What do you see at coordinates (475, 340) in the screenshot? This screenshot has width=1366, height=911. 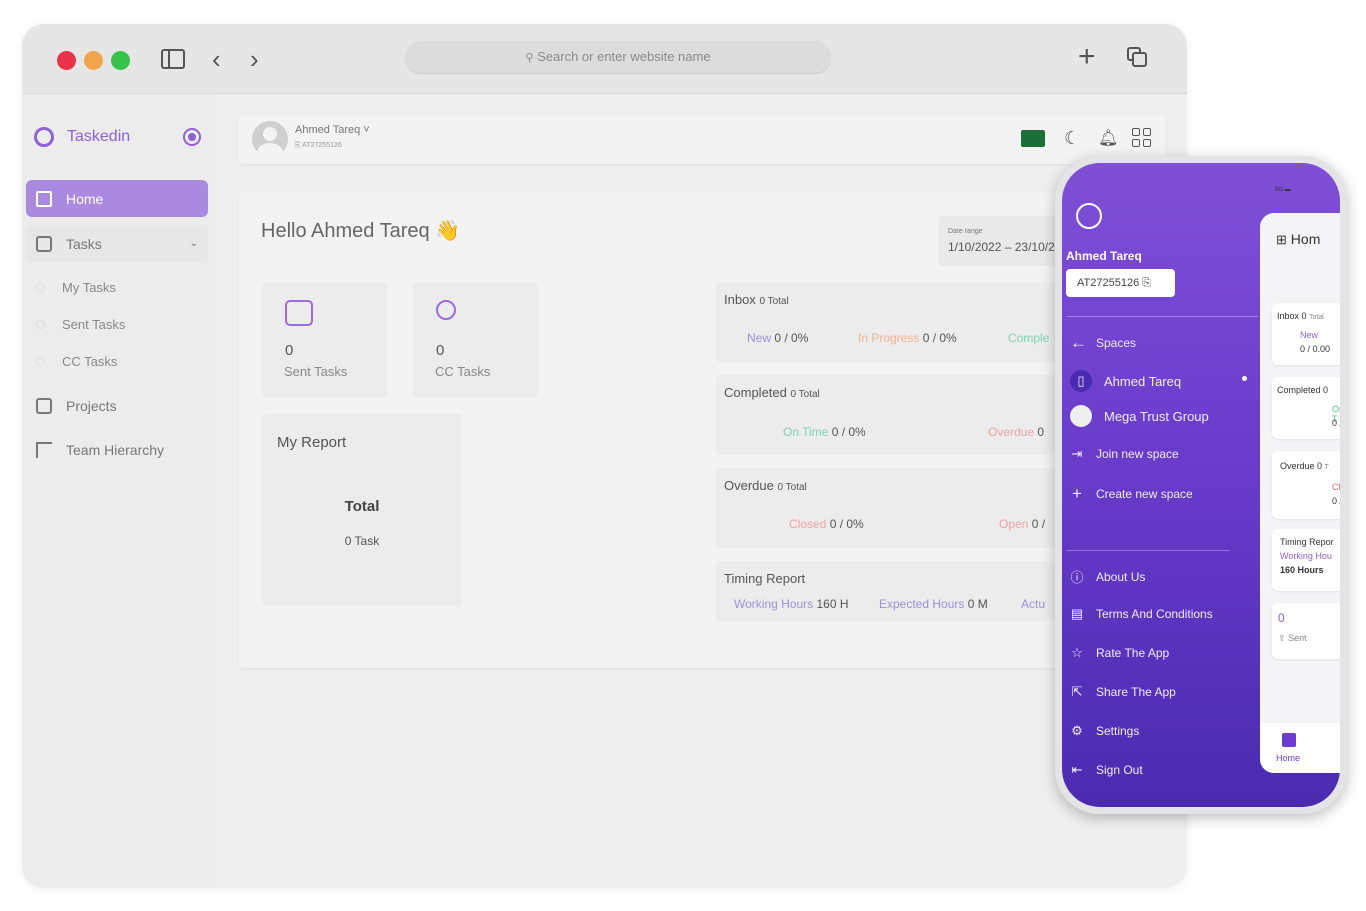 I see `cc-tasks-card: 0 CC Tasks` at bounding box center [475, 340].